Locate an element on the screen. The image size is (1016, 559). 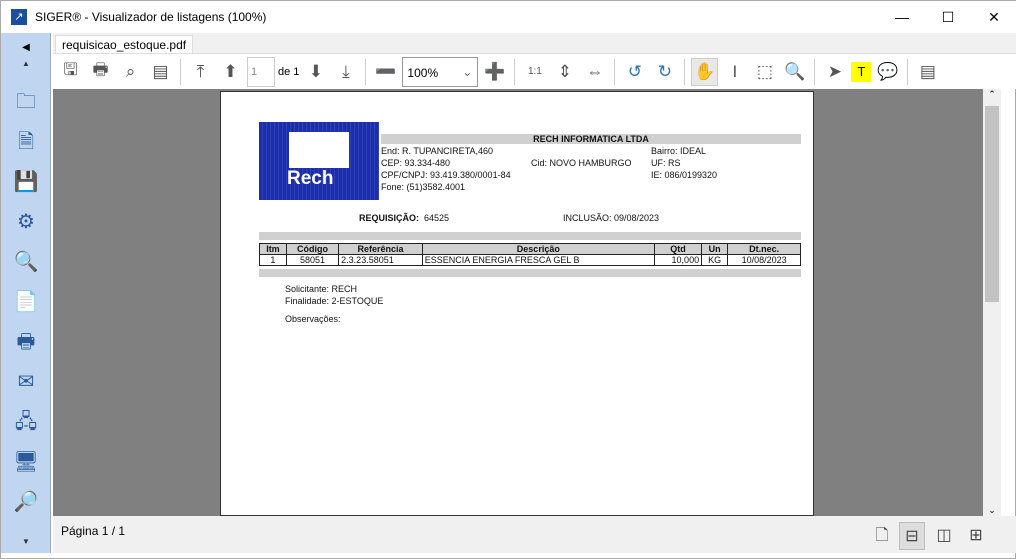
network-icon: 🖧 is located at coordinates (26, 422).